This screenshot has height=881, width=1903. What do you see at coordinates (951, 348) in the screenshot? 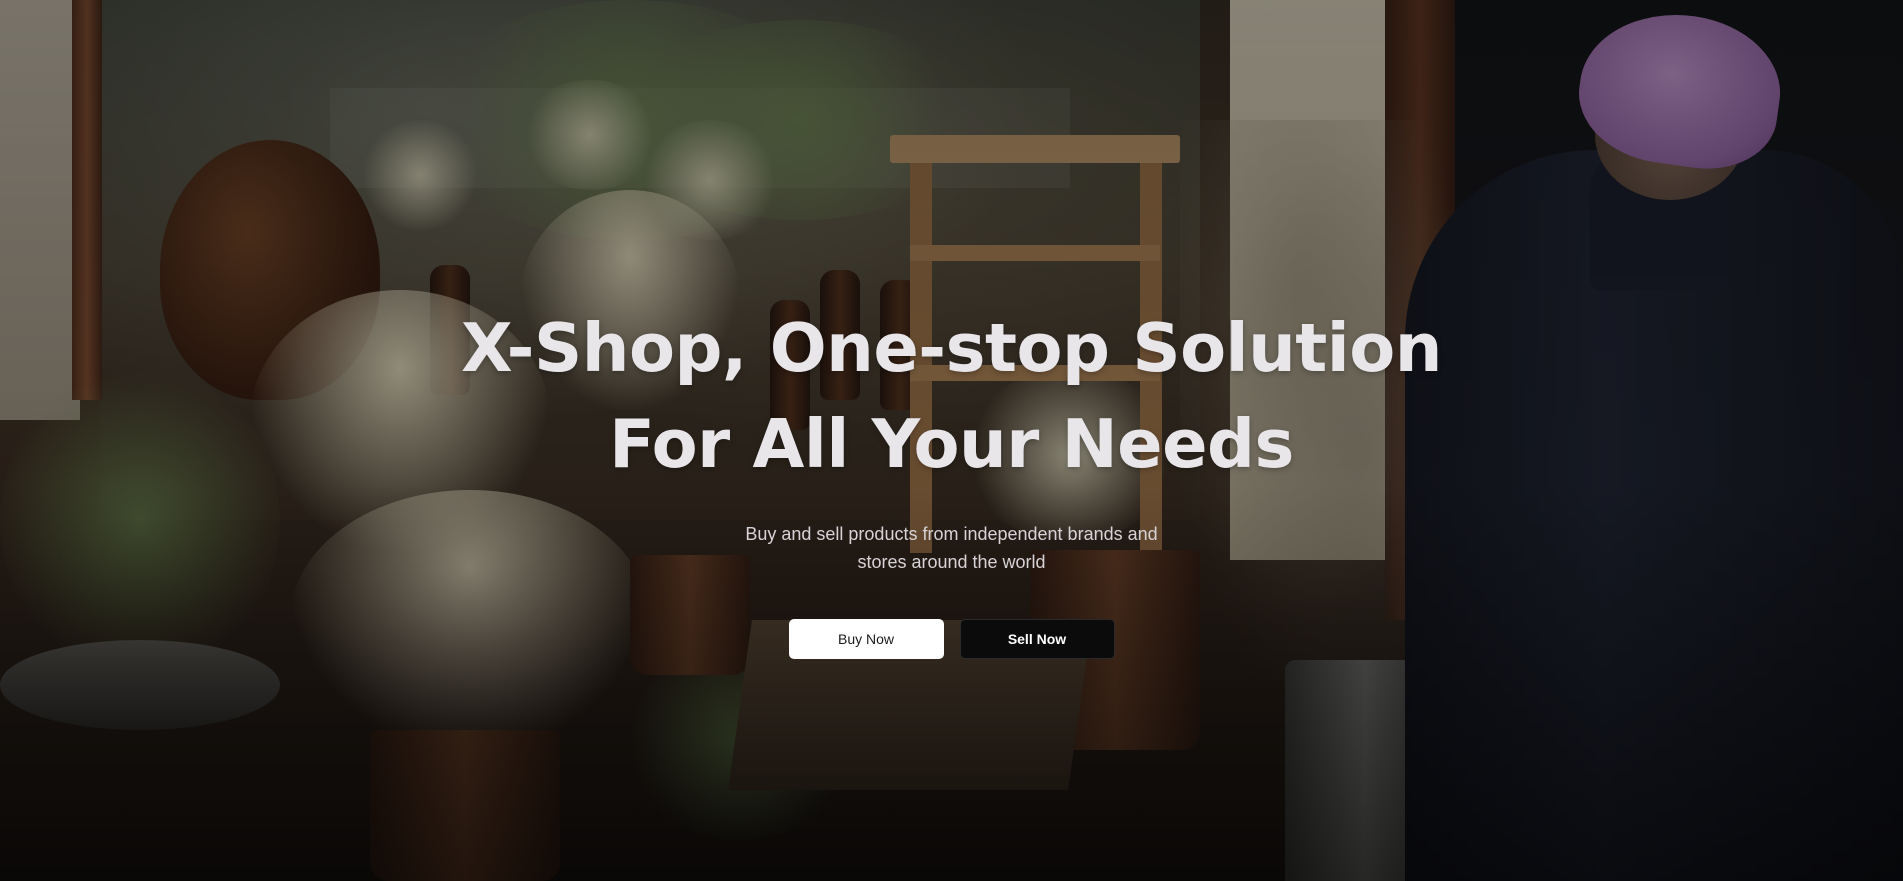
I see `hero-headline-line1: X-Shop, One-stop Solution` at bounding box center [951, 348].